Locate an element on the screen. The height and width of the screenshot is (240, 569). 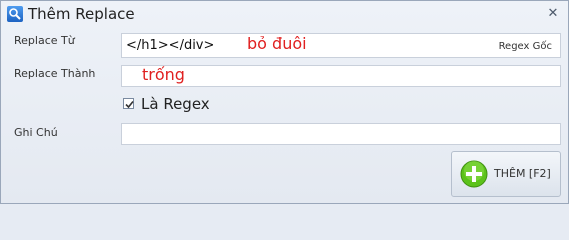
close-icon: ✕ is located at coordinates (553, 14).